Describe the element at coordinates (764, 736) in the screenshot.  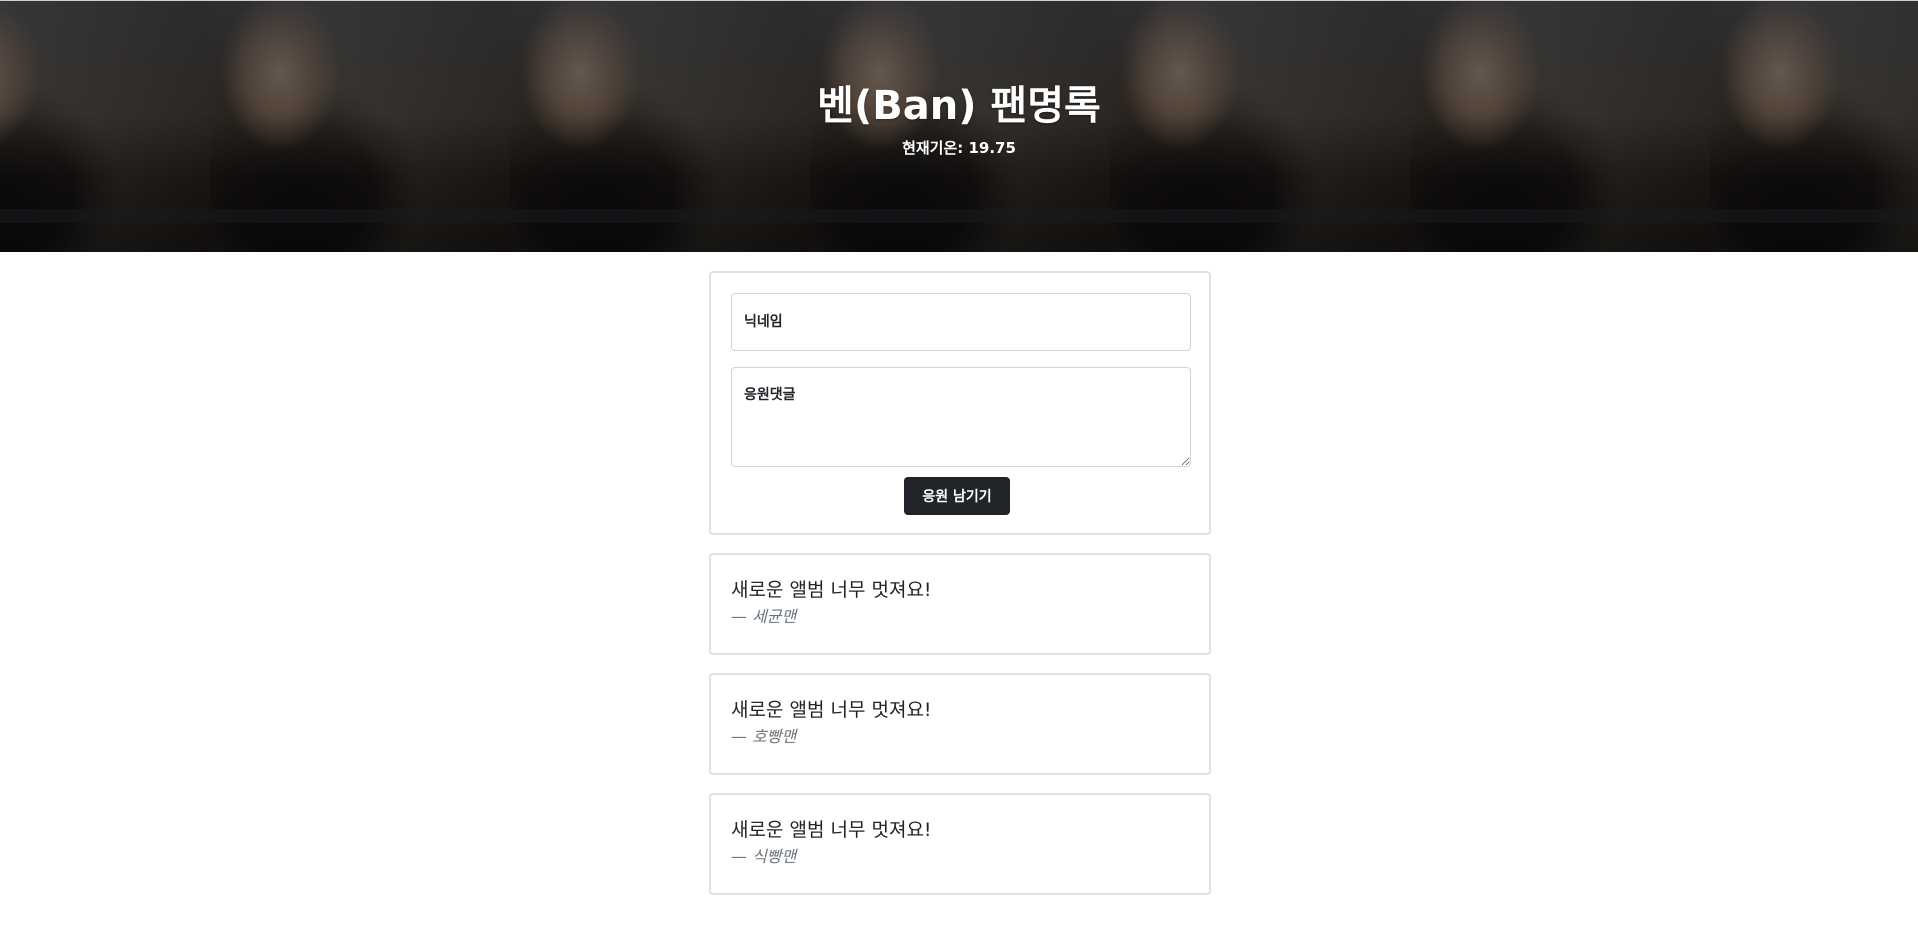
I see `comment-author: — 호빵맨` at that location.